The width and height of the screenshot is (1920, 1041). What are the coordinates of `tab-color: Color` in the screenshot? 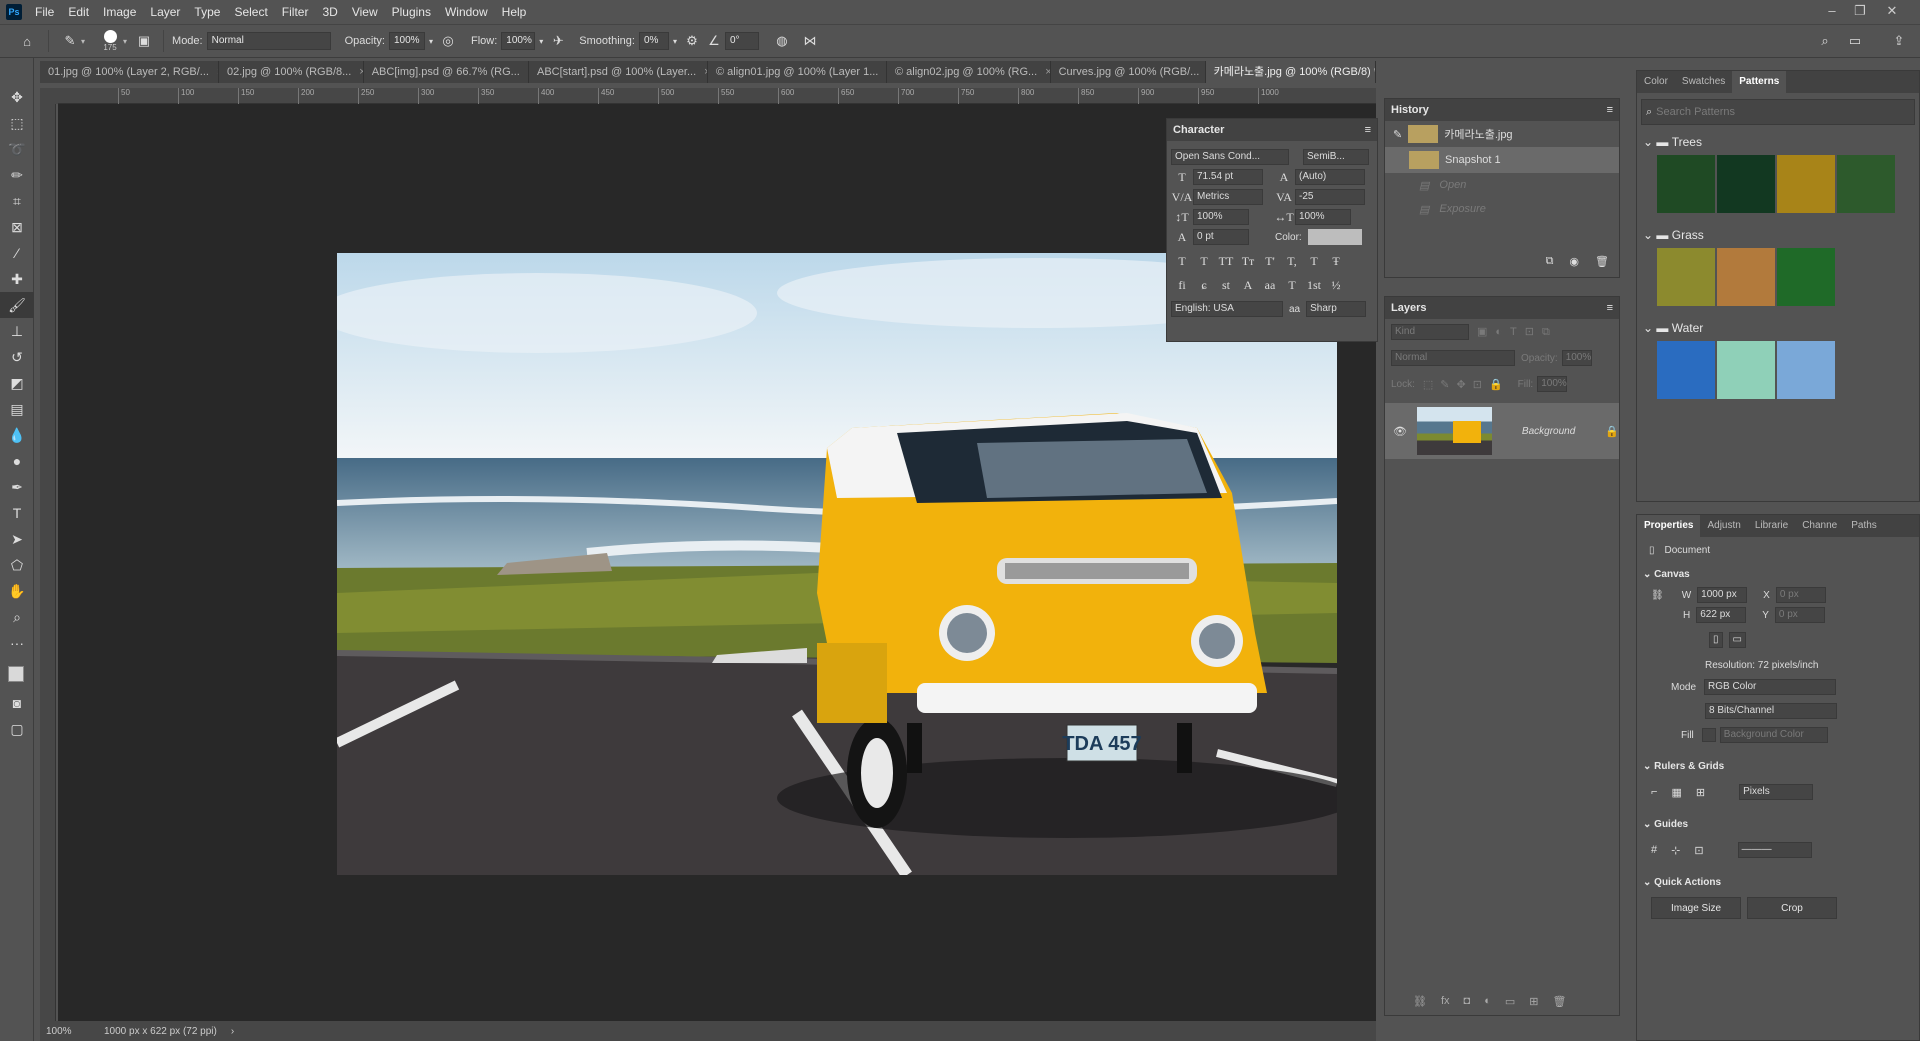 It's located at (1656, 82).